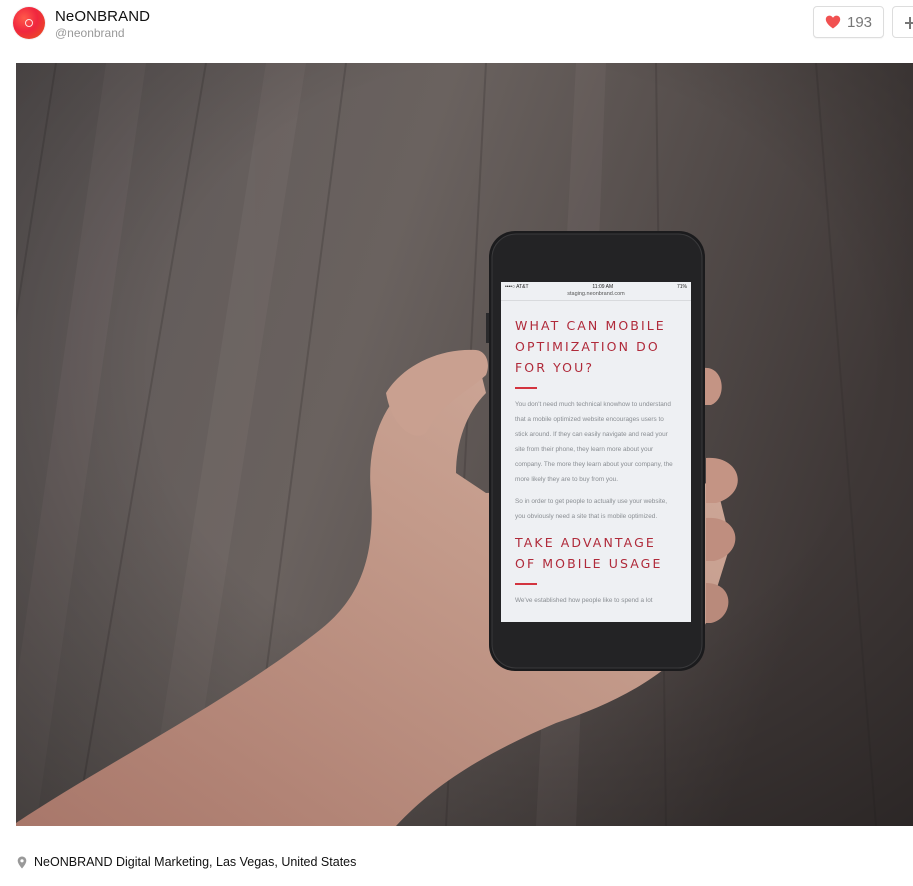 This screenshot has height=886, width=913. Describe the element at coordinates (456, 31) in the screenshot. I see `photo-header: NeONBRAND @neonbrand 193` at that location.